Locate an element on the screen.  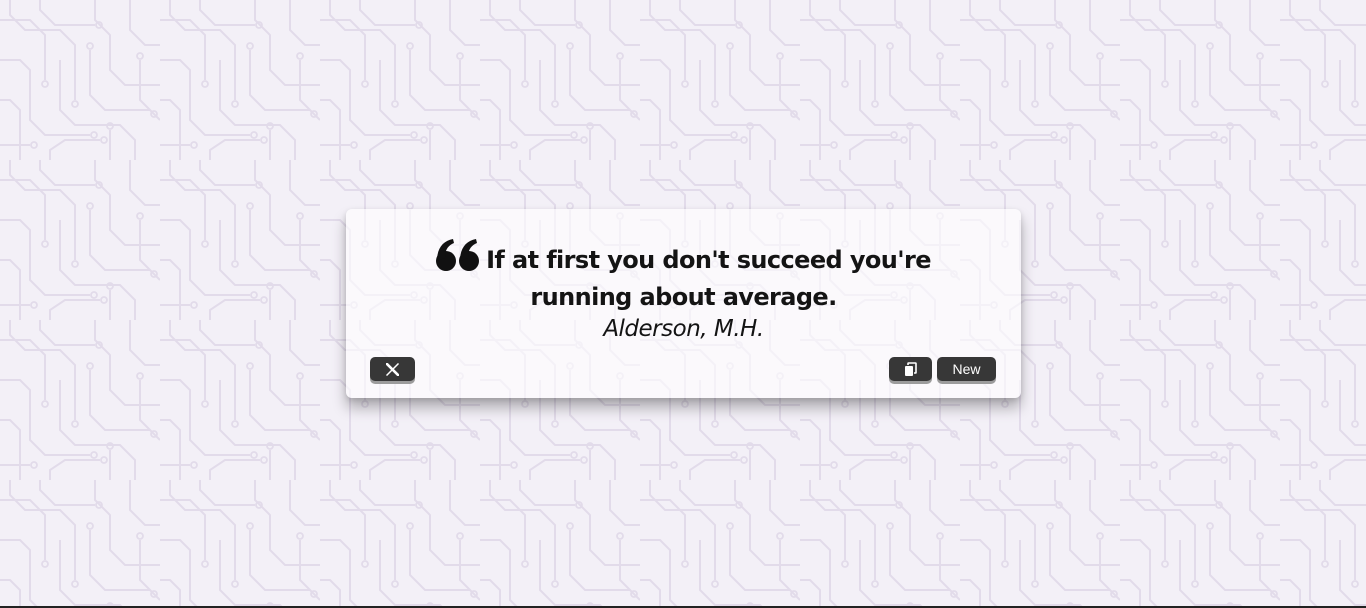
copy-button is located at coordinates (910, 369).